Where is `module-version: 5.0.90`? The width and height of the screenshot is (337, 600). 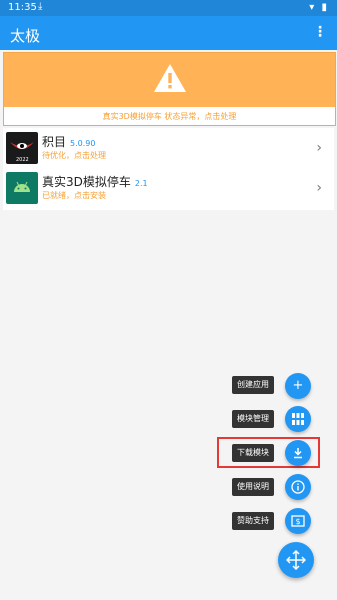 module-version: 5.0.90 is located at coordinates (83, 143).